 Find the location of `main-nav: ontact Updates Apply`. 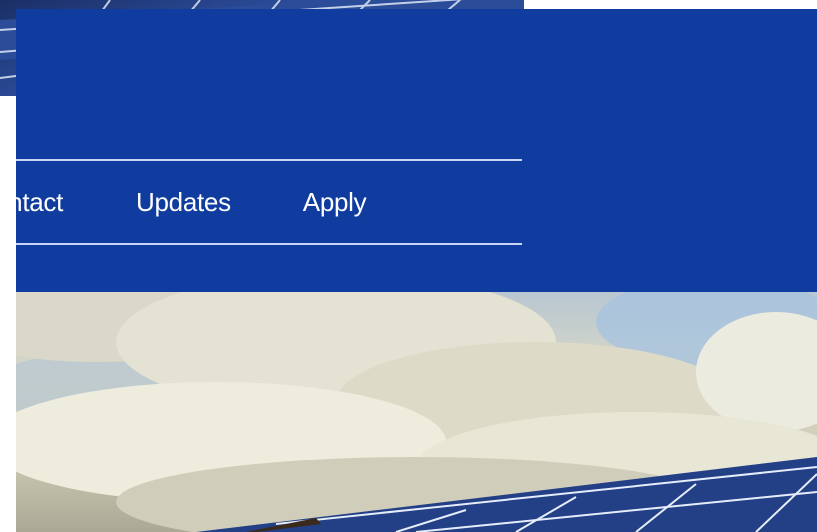

main-nav: ontact Updates Apply is located at coordinates (269, 202).